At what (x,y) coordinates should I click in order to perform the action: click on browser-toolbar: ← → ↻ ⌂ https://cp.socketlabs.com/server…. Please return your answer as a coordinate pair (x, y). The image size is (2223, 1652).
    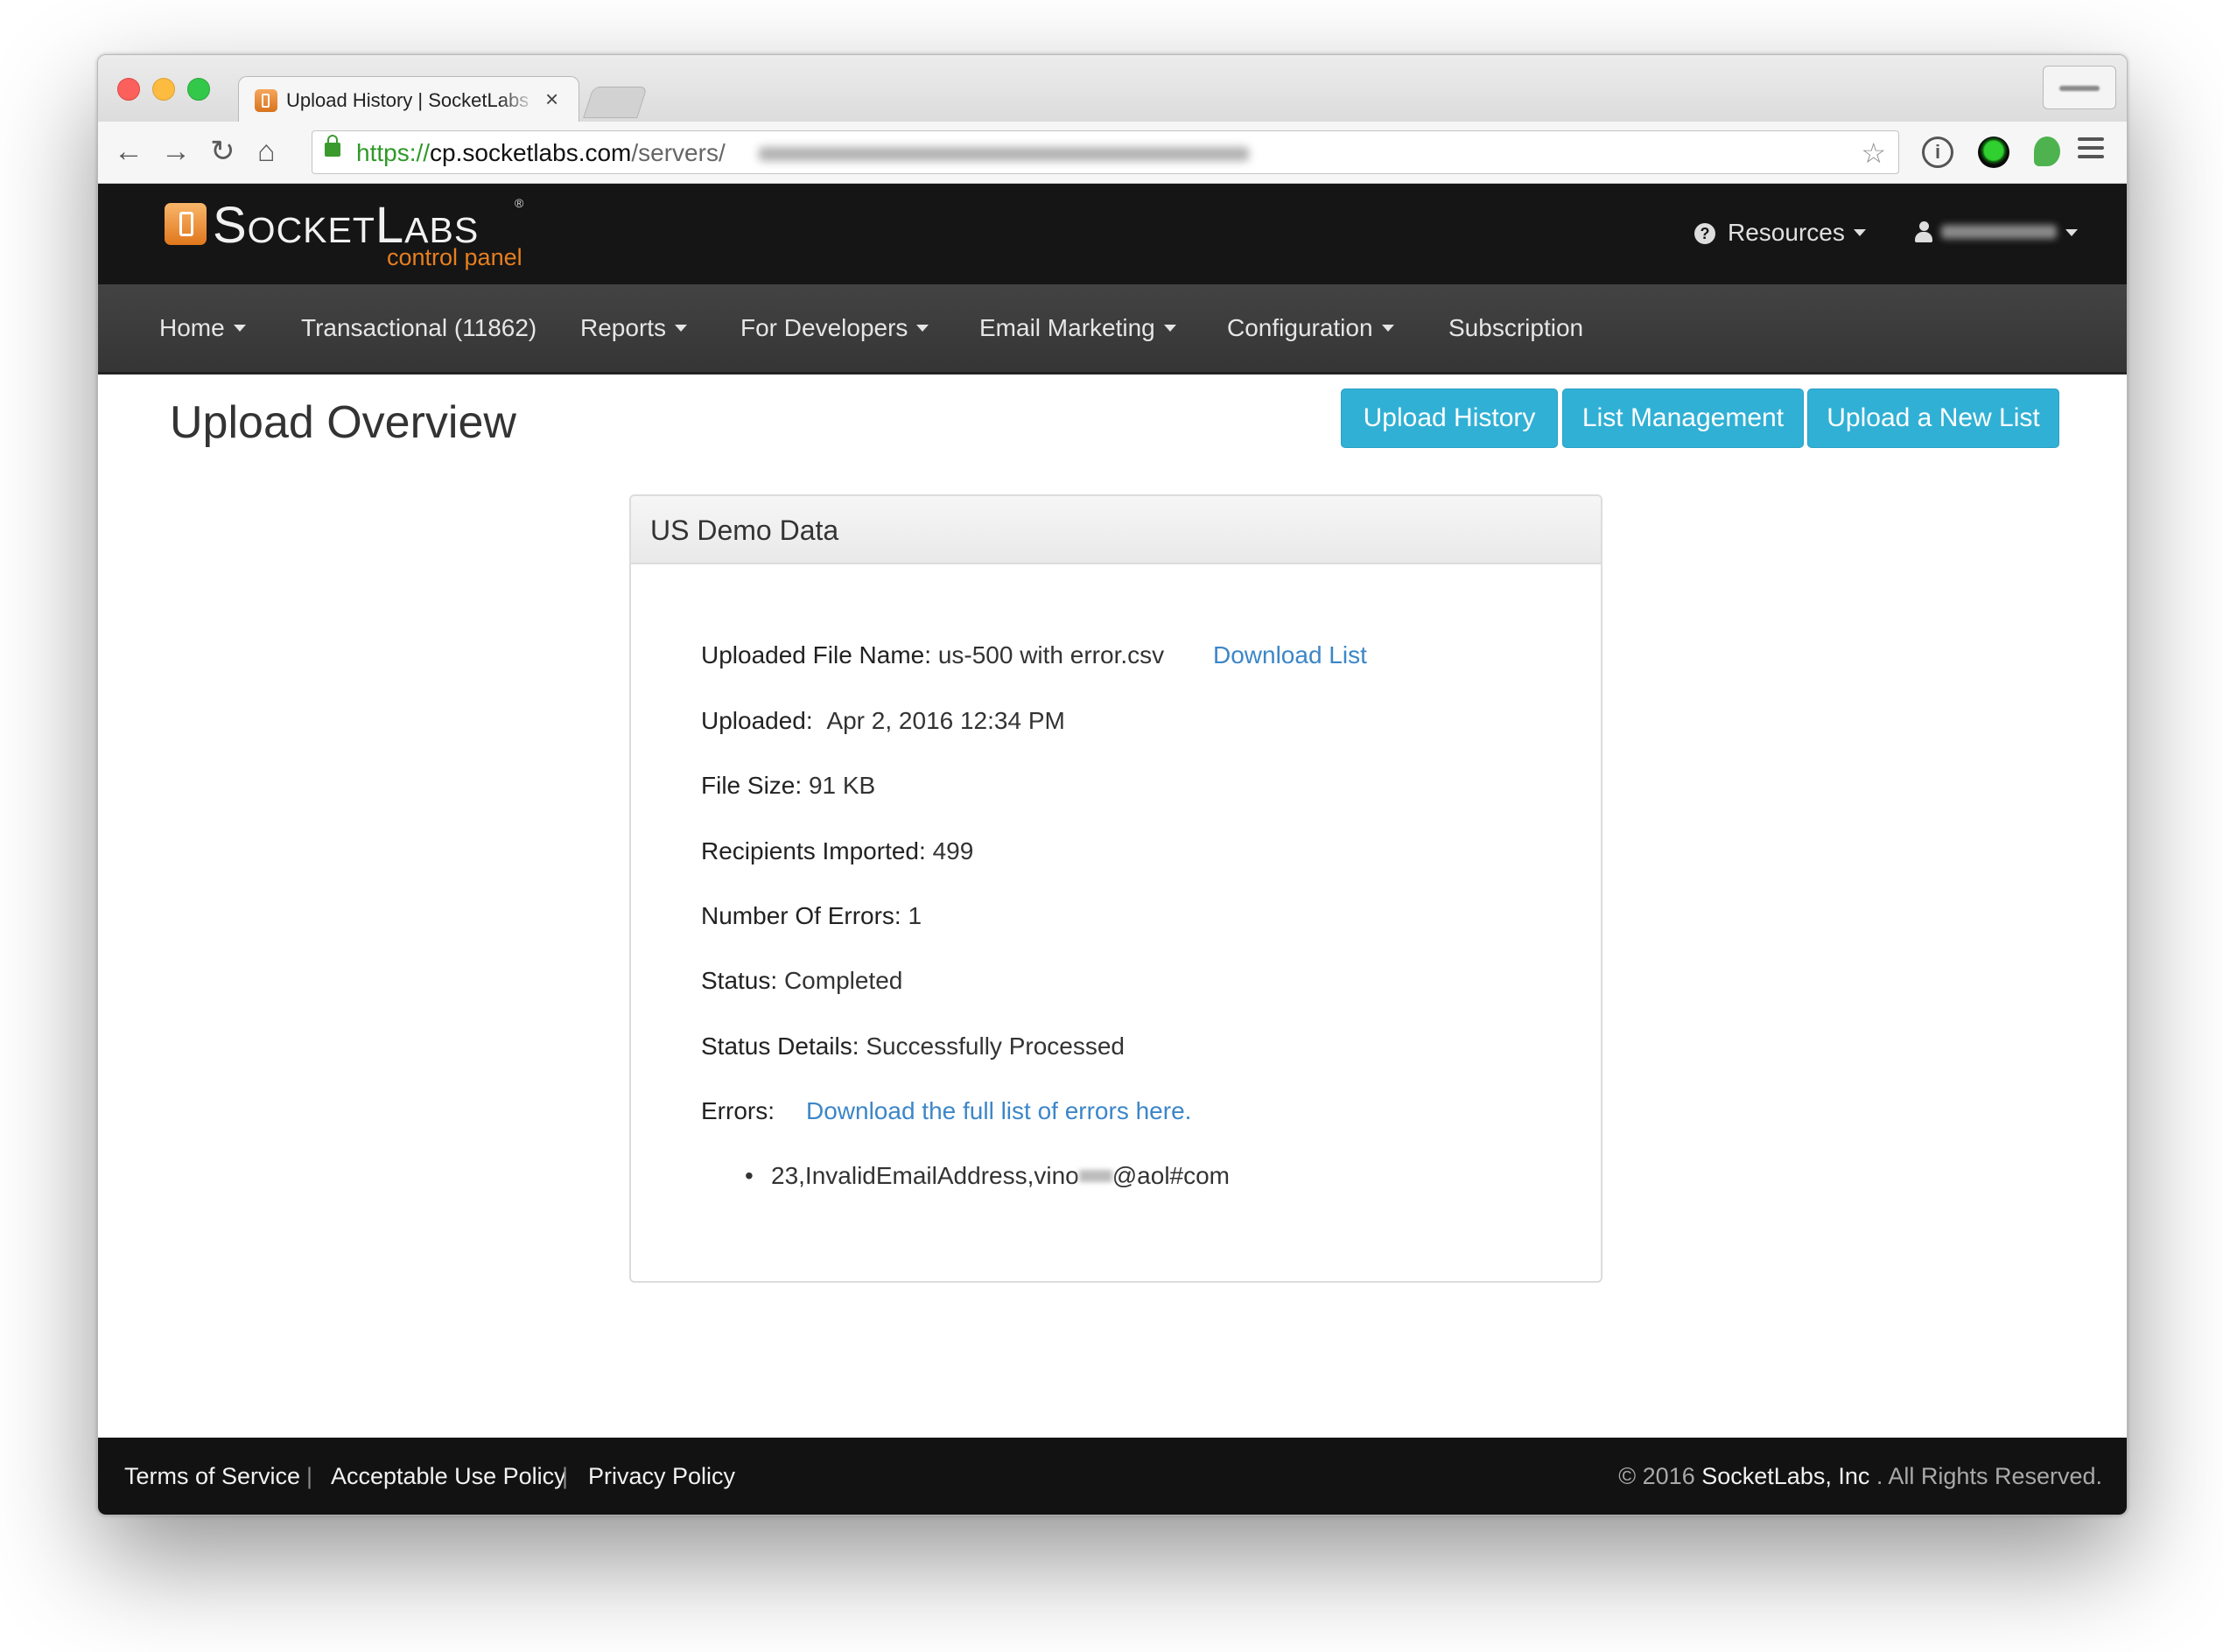
    Looking at the image, I should click on (1112, 153).